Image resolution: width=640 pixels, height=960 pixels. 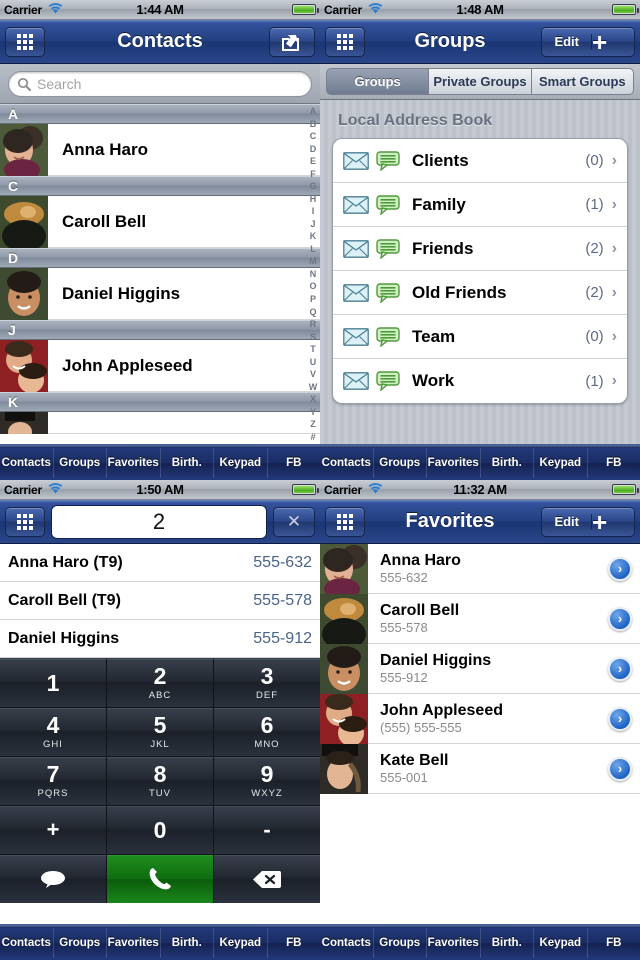 I want to click on index-letter: D, so click(x=313, y=149).